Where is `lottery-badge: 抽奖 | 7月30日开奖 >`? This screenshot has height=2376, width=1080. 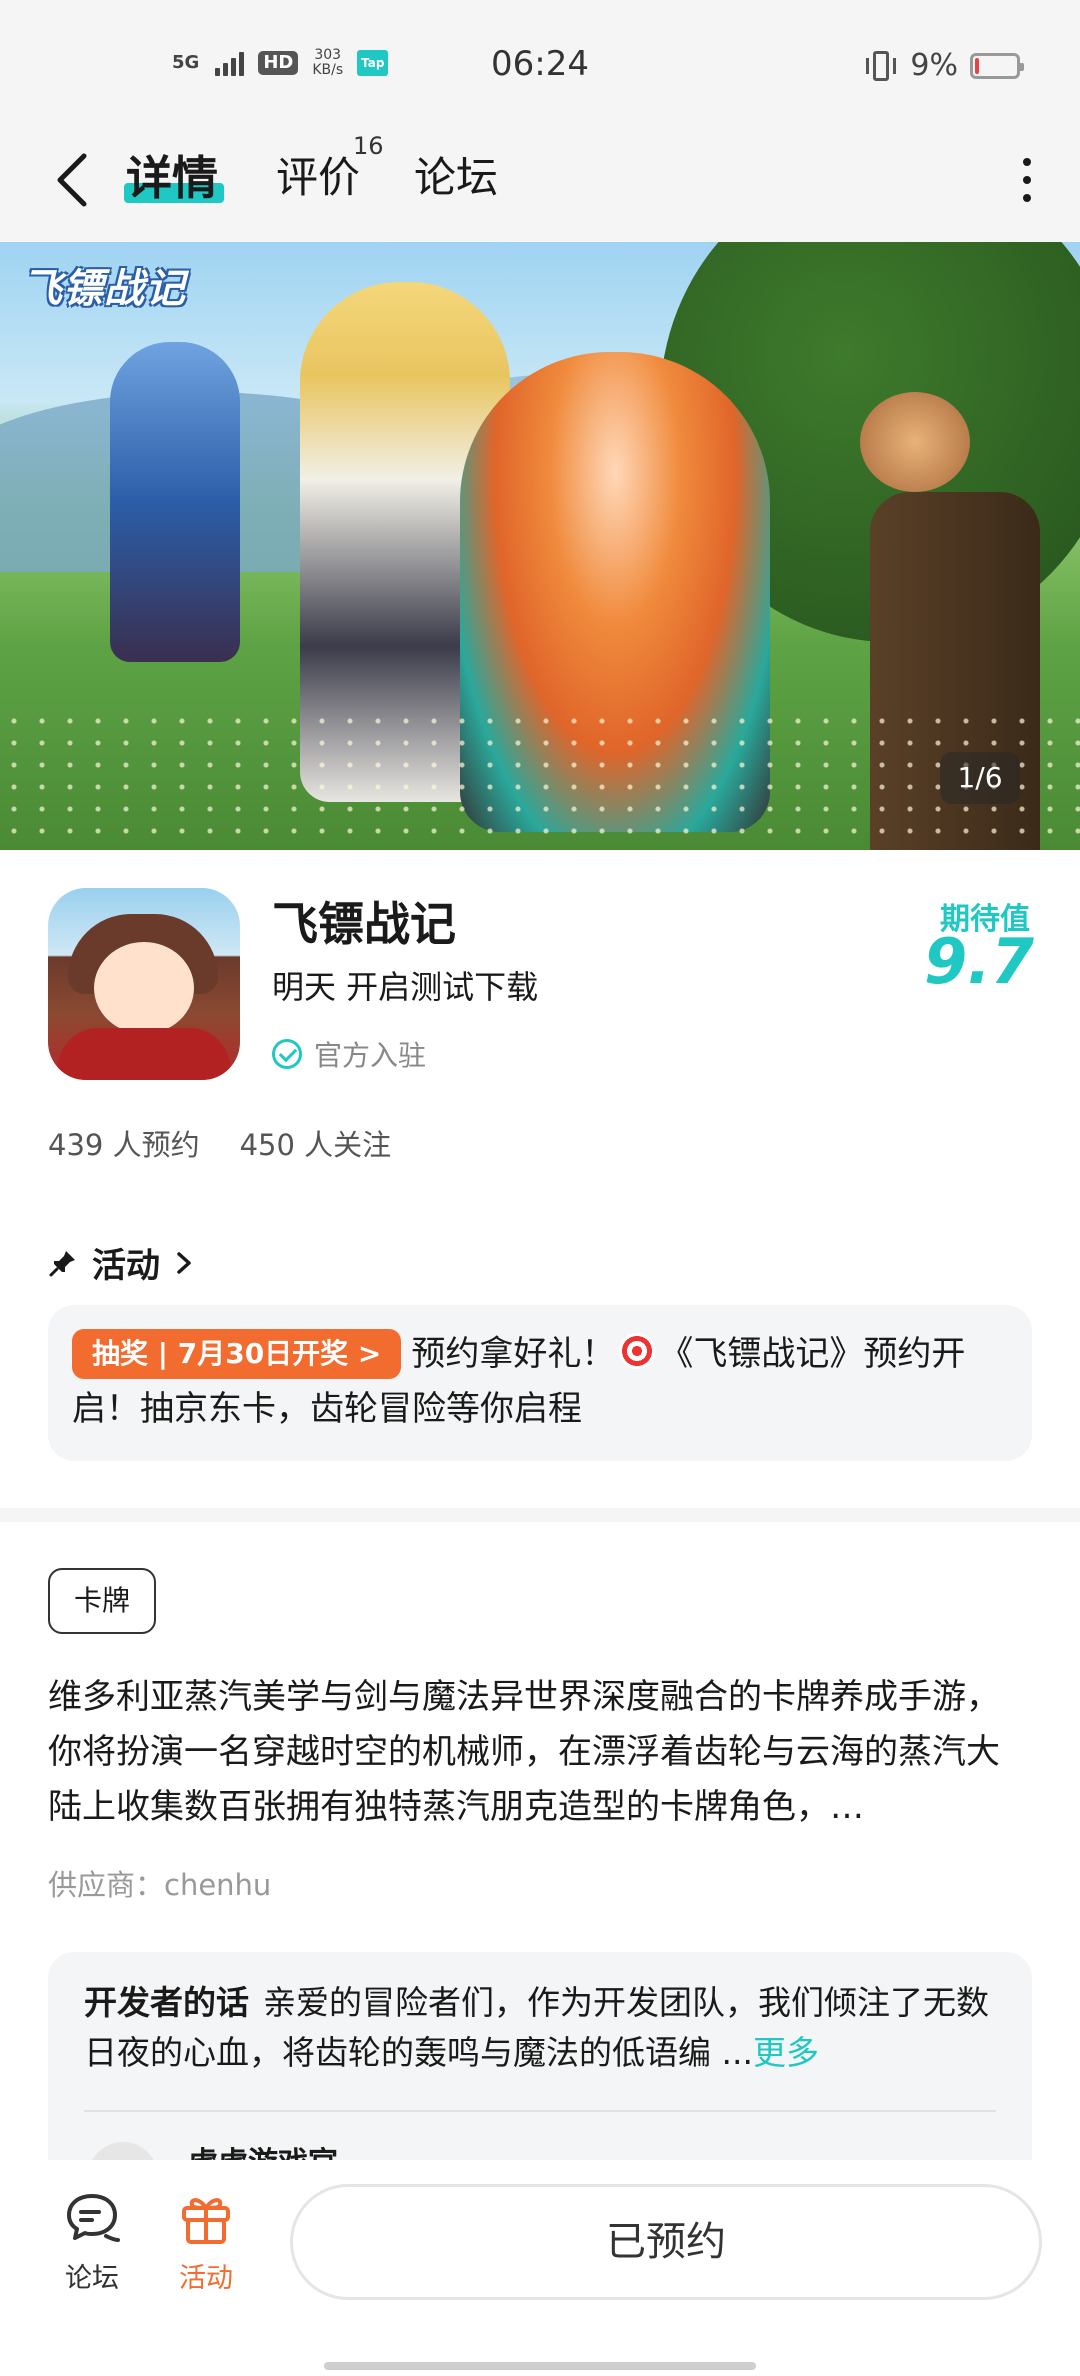 lottery-badge: 抽奖 | 7月30日开奖 > is located at coordinates (237, 1354).